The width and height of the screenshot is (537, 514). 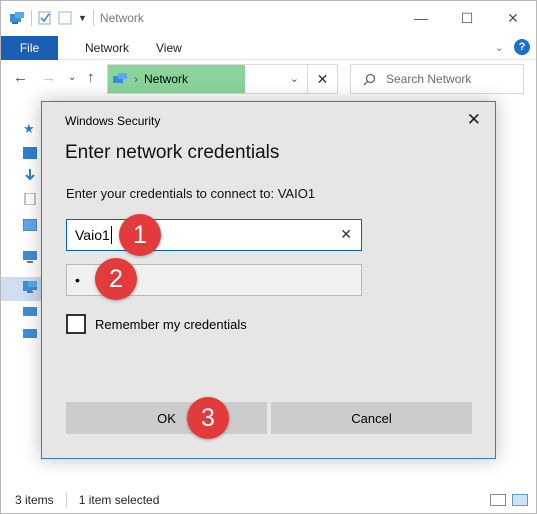 What do you see at coordinates (429, 79) in the screenshot?
I see `search-placeholder: Search Network` at bounding box center [429, 79].